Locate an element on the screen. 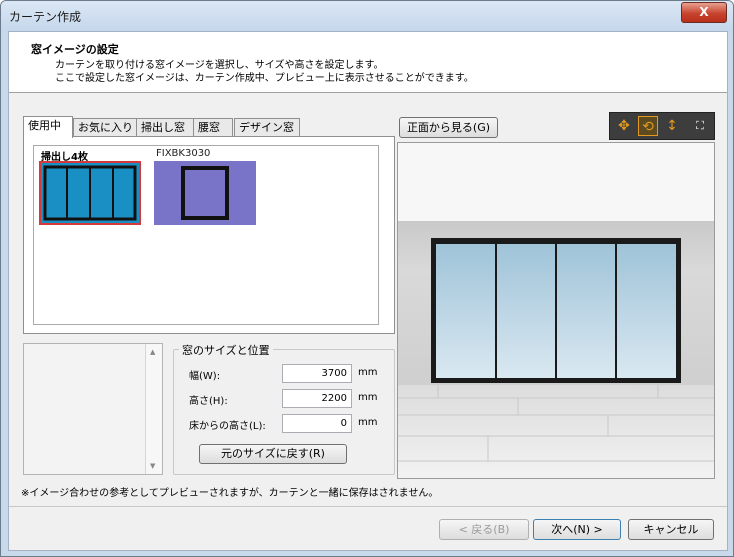 The height and width of the screenshot is (557, 734). thumbnail-label: FIXBK3030 is located at coordinates (183, 153).